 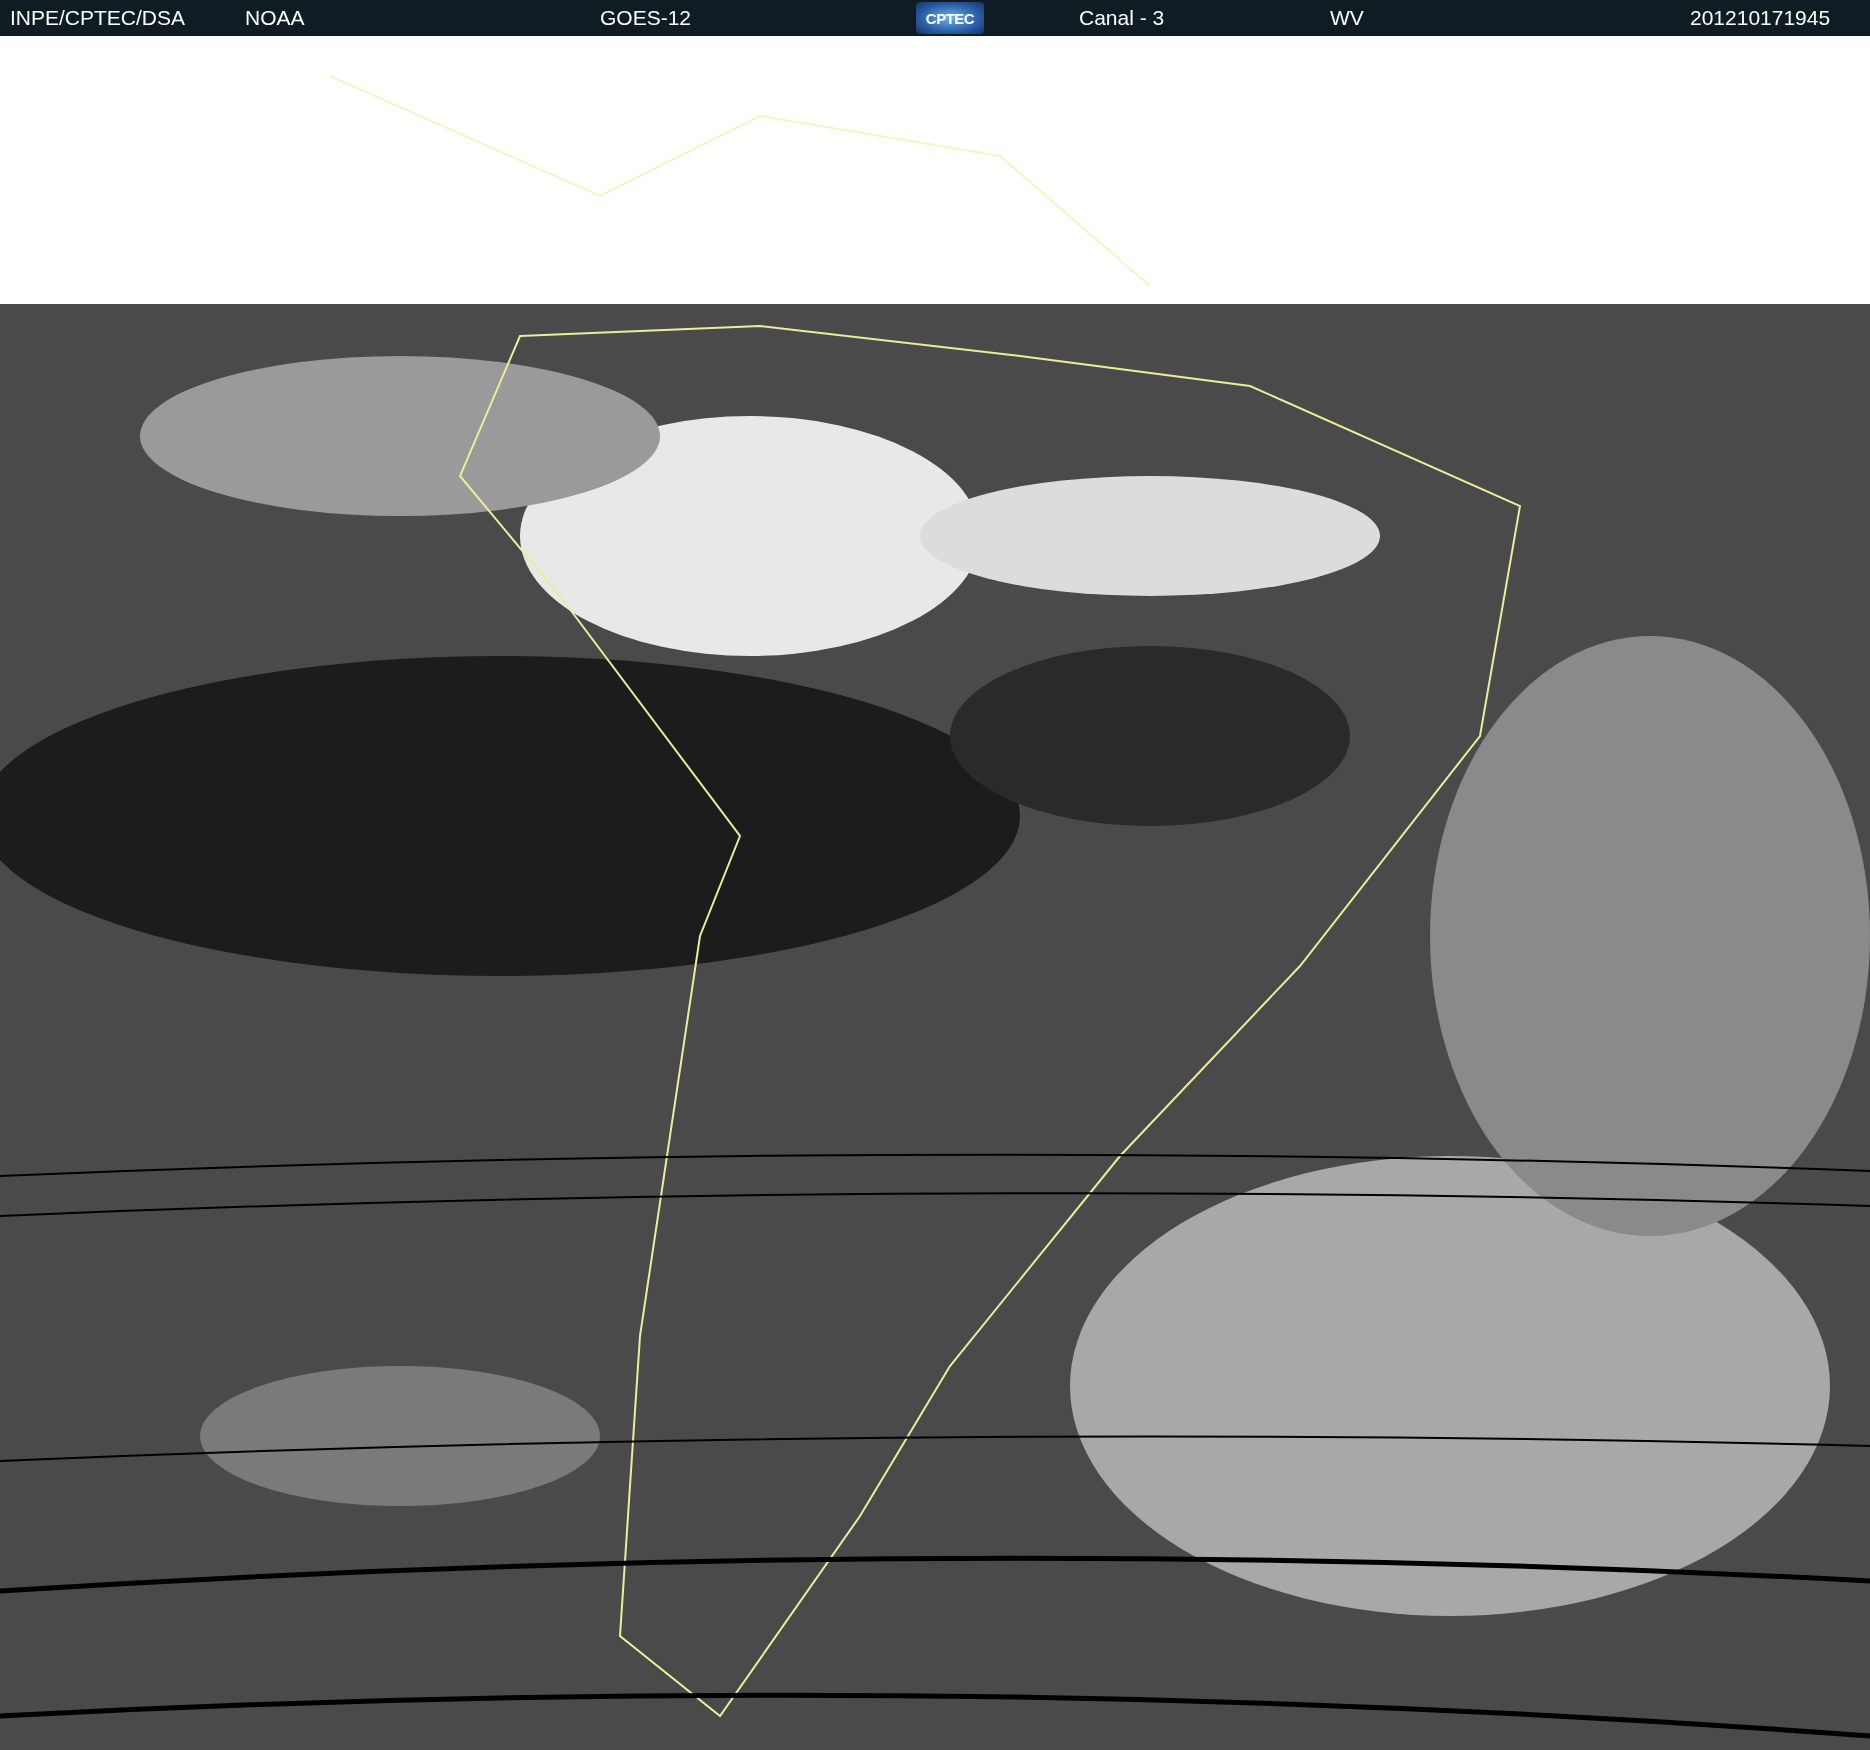 I want to click on logo: CPTEC, so click(x=950, y=18).